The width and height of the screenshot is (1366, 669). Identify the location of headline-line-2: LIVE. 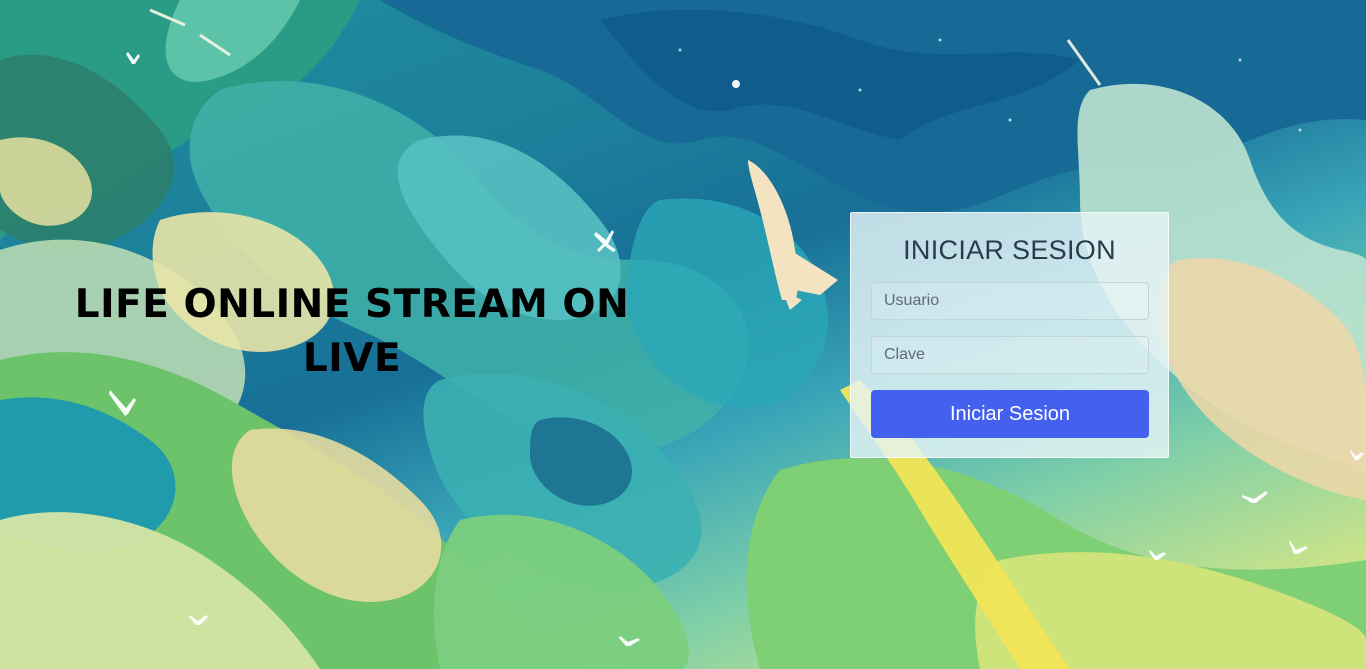
(352, 358).